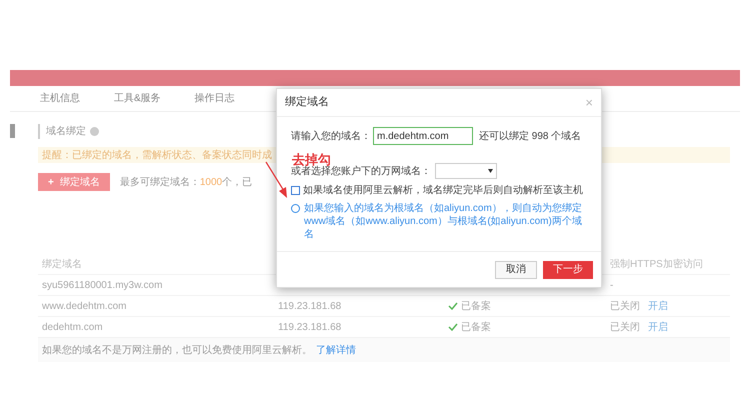 This screenshot has width=750, height=400. Describe the element at coordinates (568, 269) in the screenshot. I see `next-button: 下一步` at that location.